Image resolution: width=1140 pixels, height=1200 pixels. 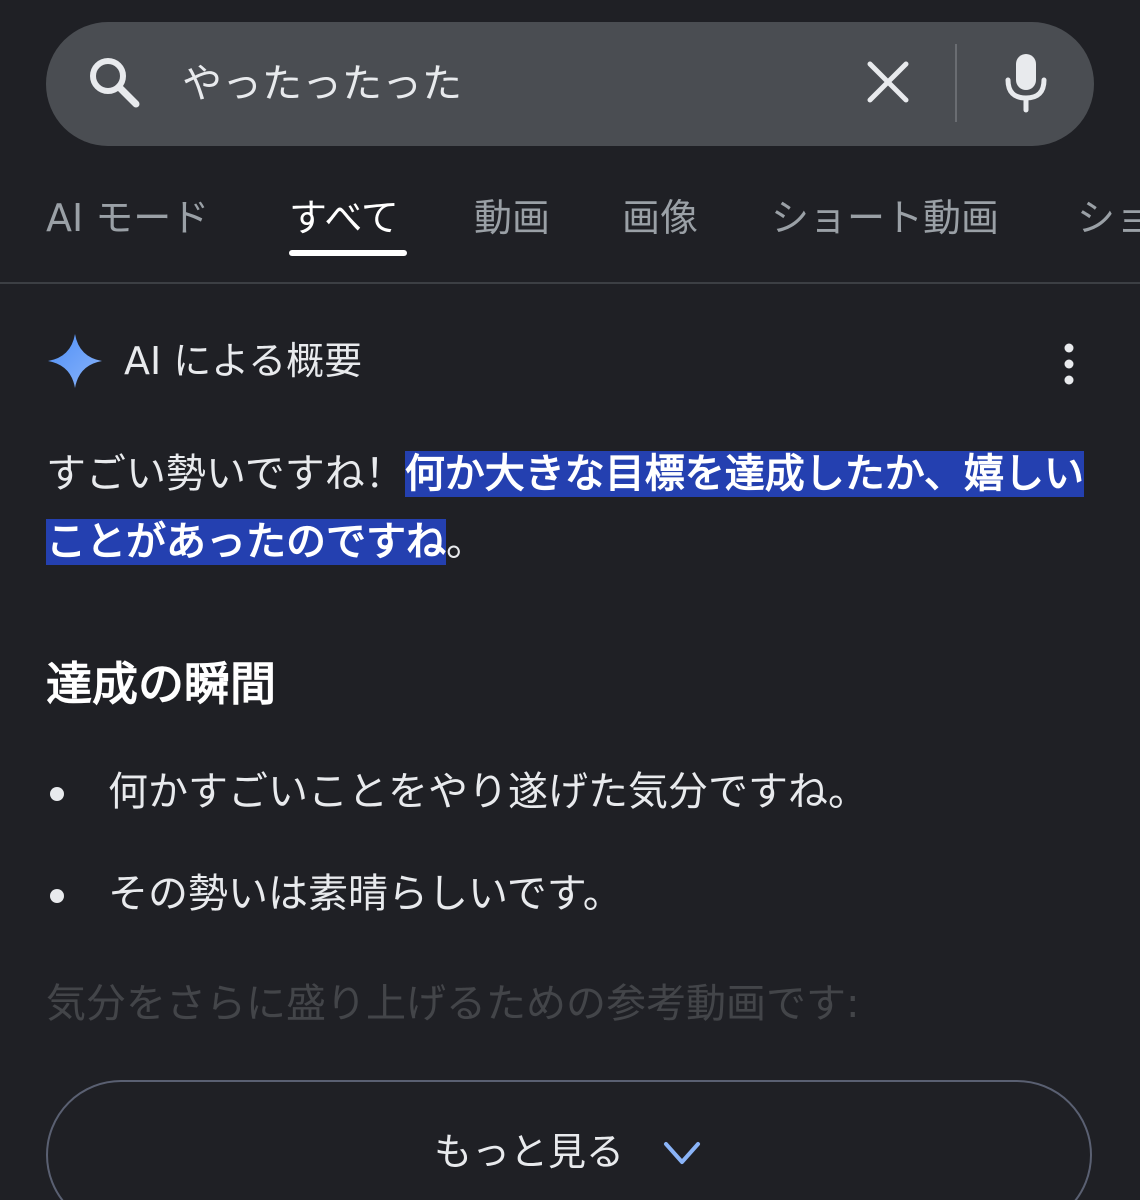 I want to click on list-item: その勢いは素晴らしいです。, so click(x=571, y=894).